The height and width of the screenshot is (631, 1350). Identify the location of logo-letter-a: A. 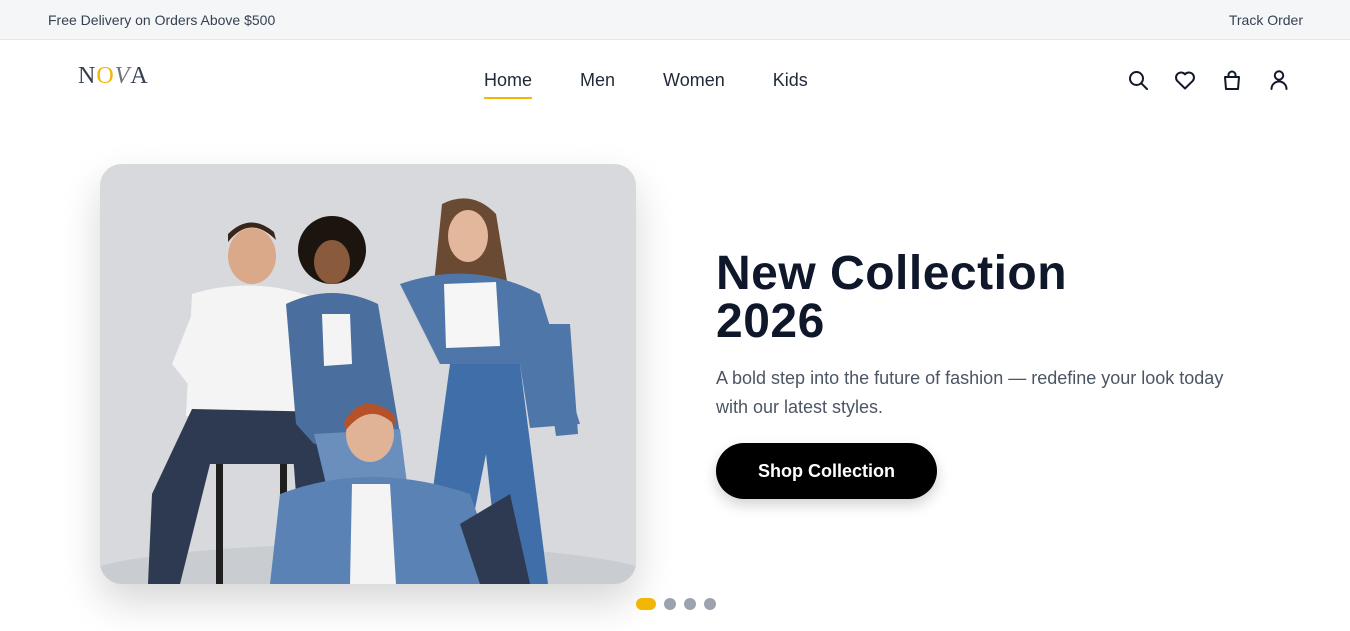
(139, 76).